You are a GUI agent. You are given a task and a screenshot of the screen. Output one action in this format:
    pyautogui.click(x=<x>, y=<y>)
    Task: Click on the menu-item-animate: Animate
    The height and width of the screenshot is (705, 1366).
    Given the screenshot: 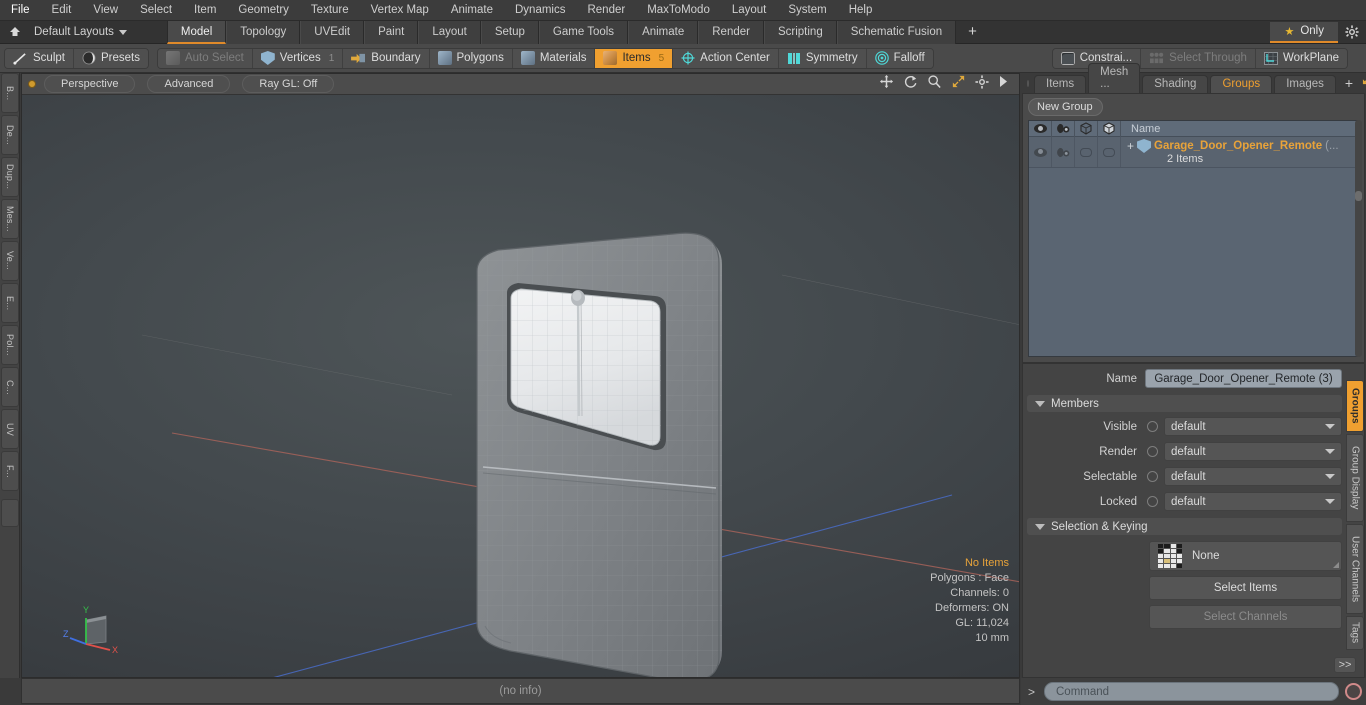 What is the action you would take?
    pyautogui.click(x=472, y=10)
    